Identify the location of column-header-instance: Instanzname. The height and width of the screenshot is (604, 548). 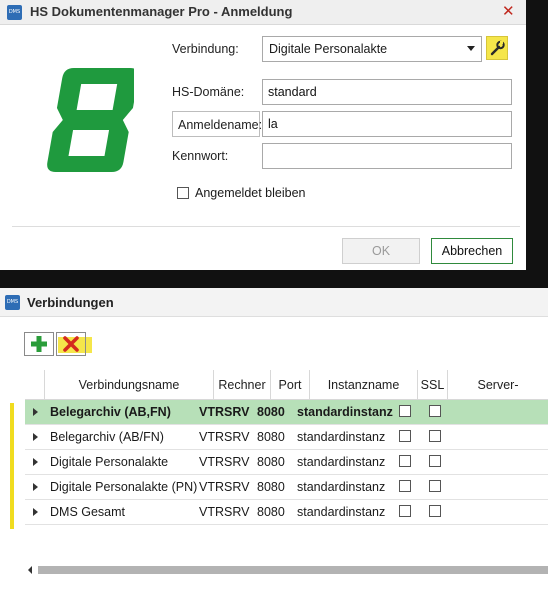
(364, 385).